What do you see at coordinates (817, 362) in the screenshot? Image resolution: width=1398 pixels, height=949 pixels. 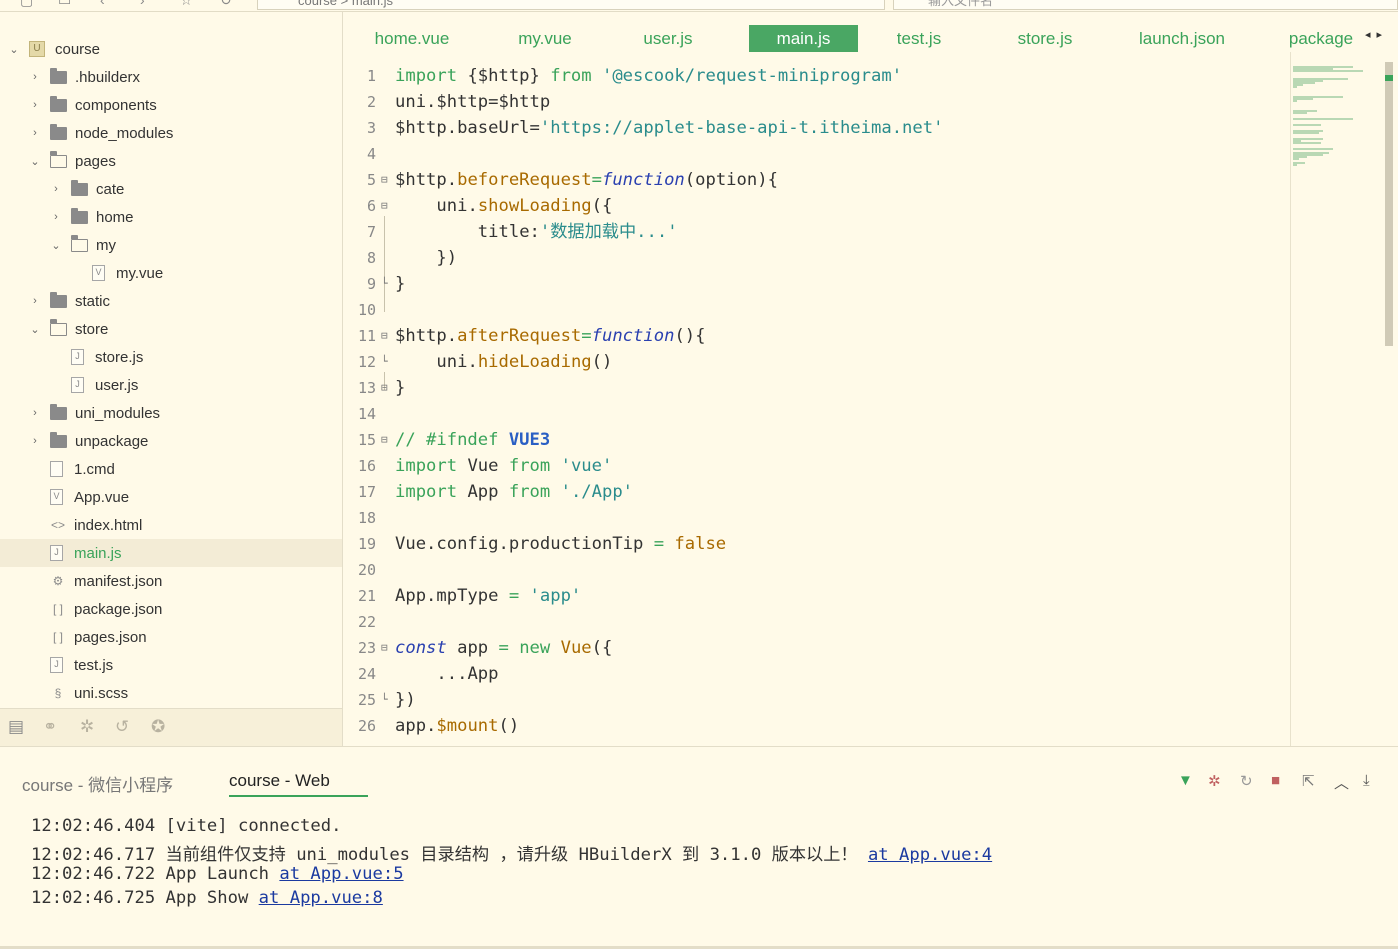 I see `code-line: 12 └ uni.hideLoading()` at bounding box center [817, 362].